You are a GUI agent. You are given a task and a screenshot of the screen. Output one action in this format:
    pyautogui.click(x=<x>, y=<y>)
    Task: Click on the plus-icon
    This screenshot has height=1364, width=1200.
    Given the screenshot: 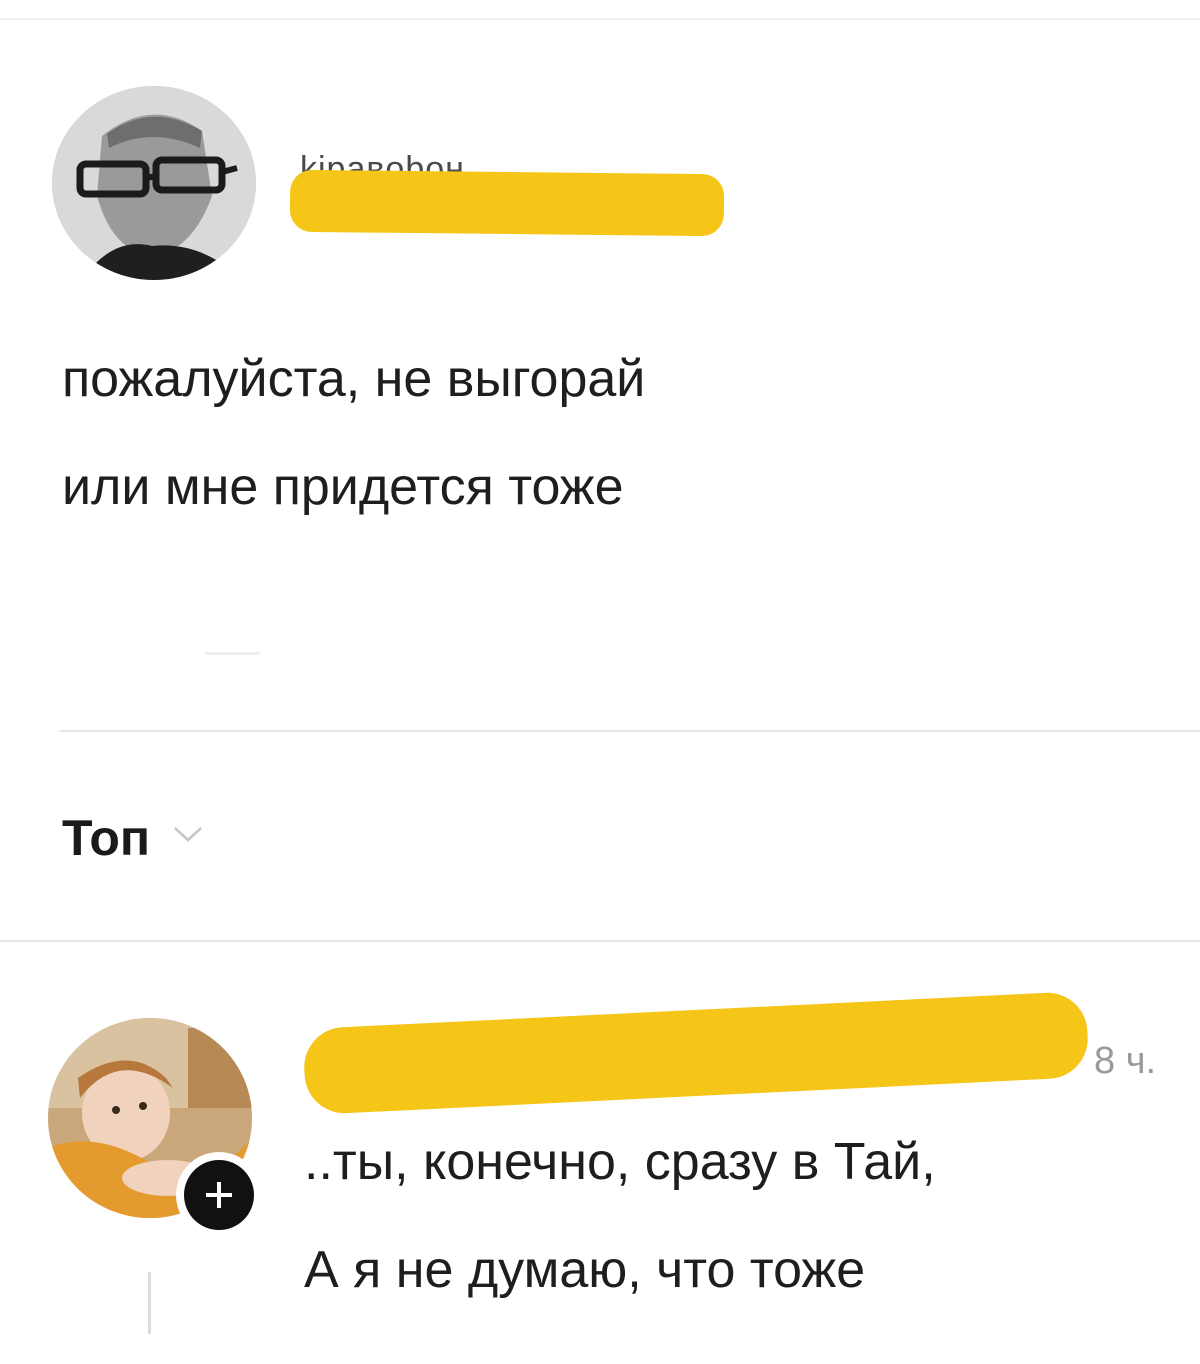 What is the action you would take?
    pyautogui.click(x=219, y=1195)
    